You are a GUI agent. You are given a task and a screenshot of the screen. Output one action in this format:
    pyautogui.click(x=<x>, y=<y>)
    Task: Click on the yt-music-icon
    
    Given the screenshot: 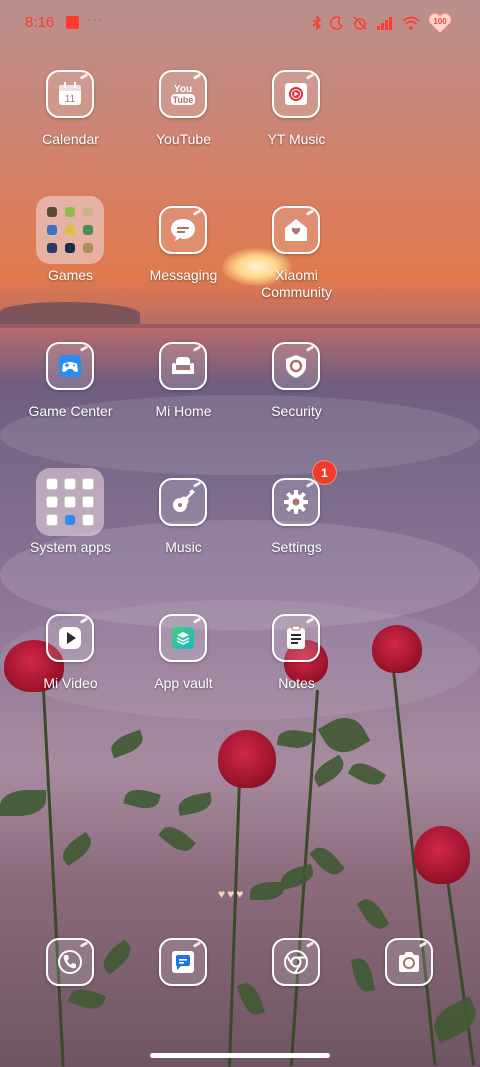 What is the action you would take?
    pyautogui.click(x=296, y=94)
    